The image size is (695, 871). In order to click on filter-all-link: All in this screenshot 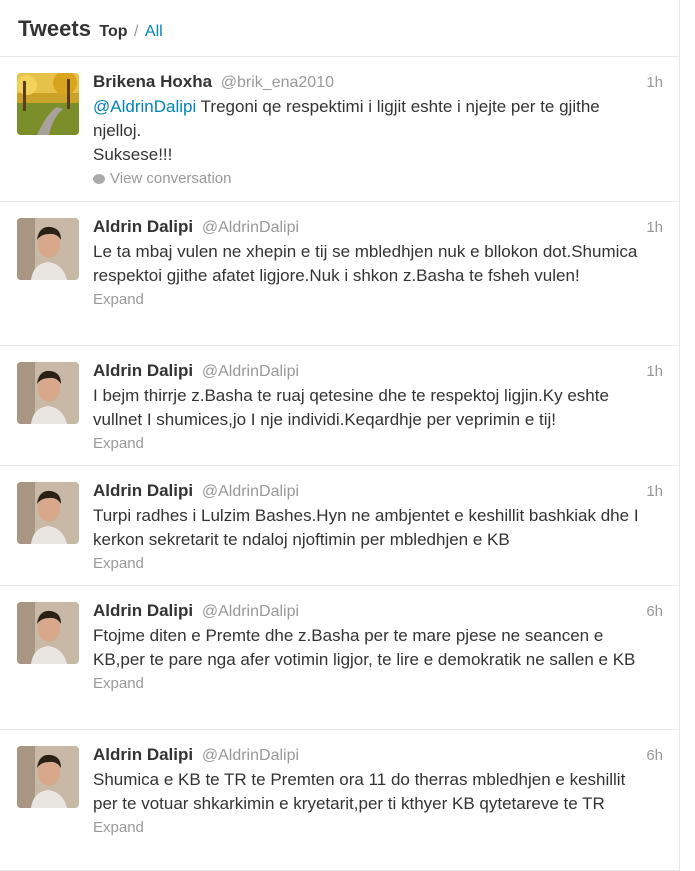, I will do `click(154, 31)`.